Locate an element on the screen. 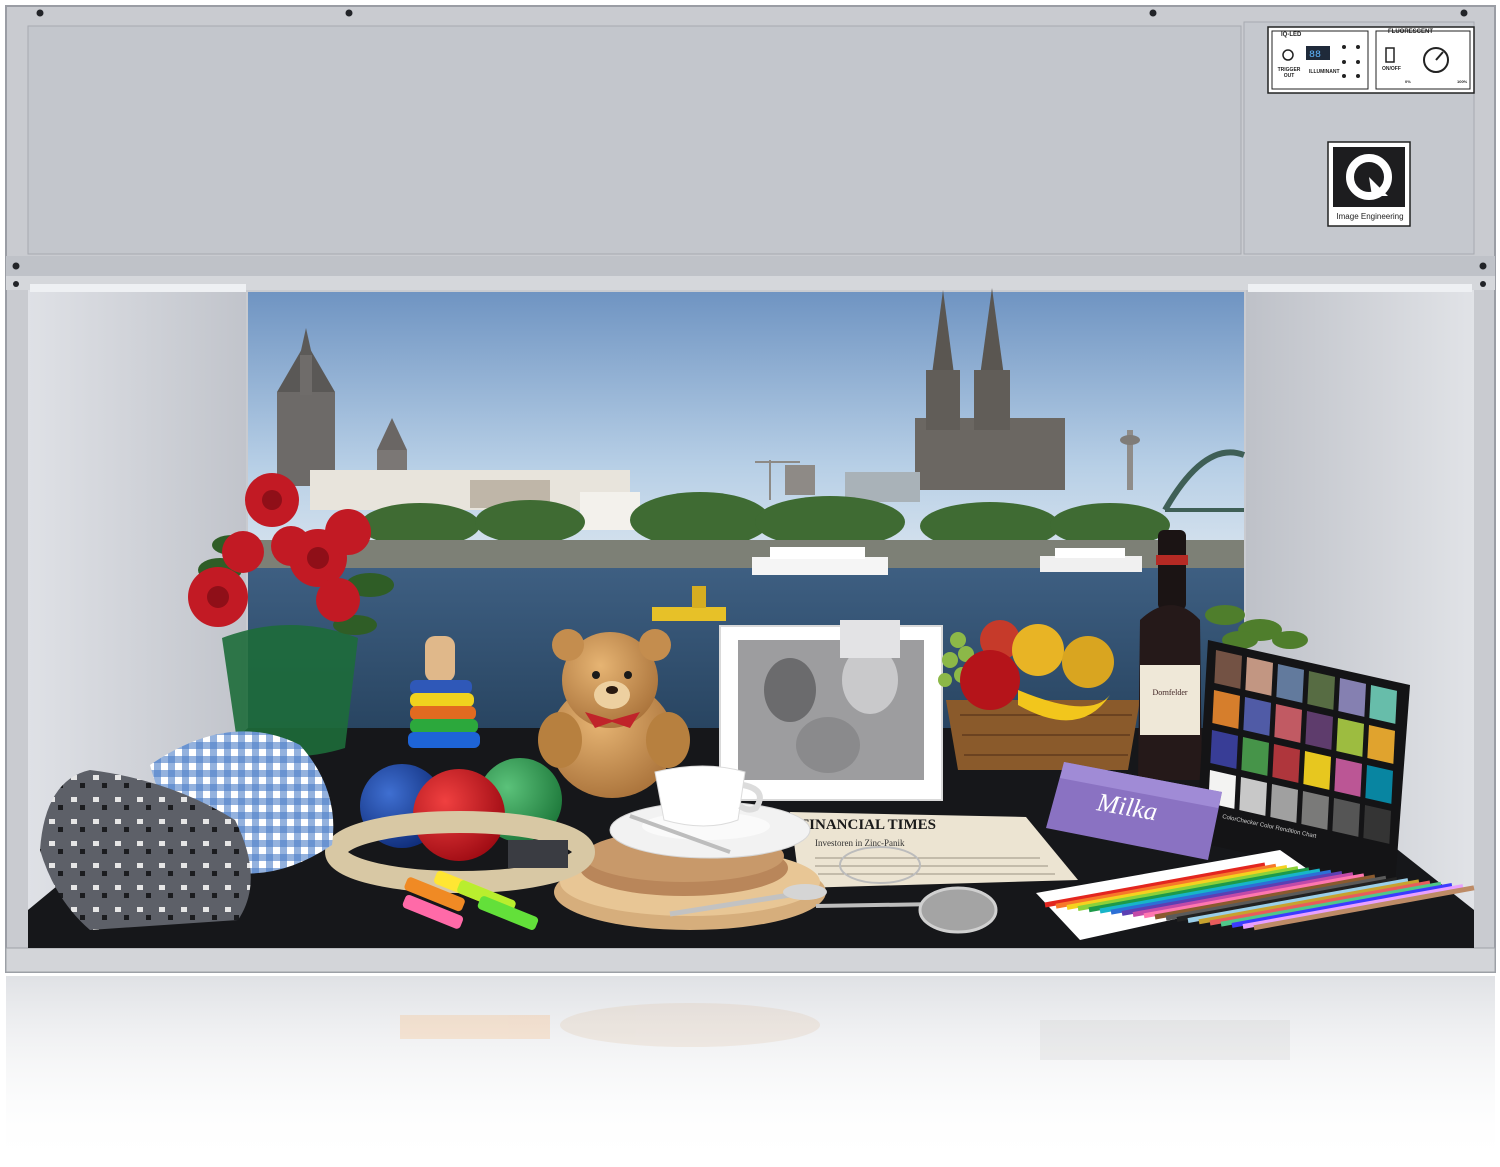  newspaper-title: FINANCIAL TIMES is located at coordinates (868, 825).